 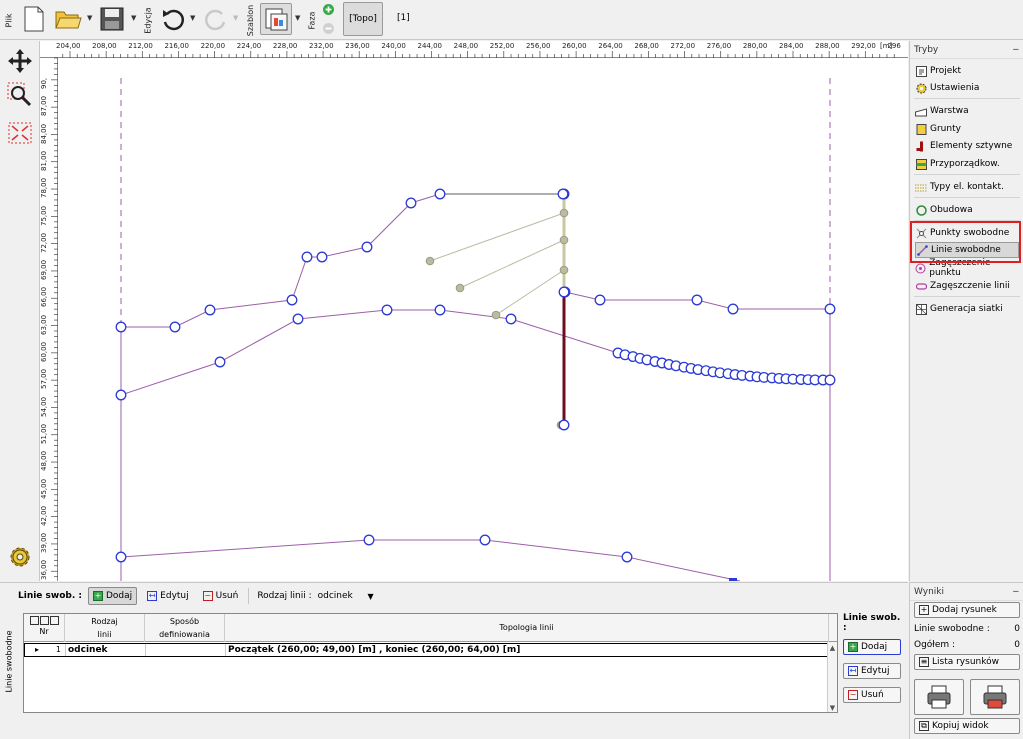 What do you see at coordinates (967, 111) in the screenshot?
I see `mode-item-layer: Warstwa` at bounding box center [967, 111].